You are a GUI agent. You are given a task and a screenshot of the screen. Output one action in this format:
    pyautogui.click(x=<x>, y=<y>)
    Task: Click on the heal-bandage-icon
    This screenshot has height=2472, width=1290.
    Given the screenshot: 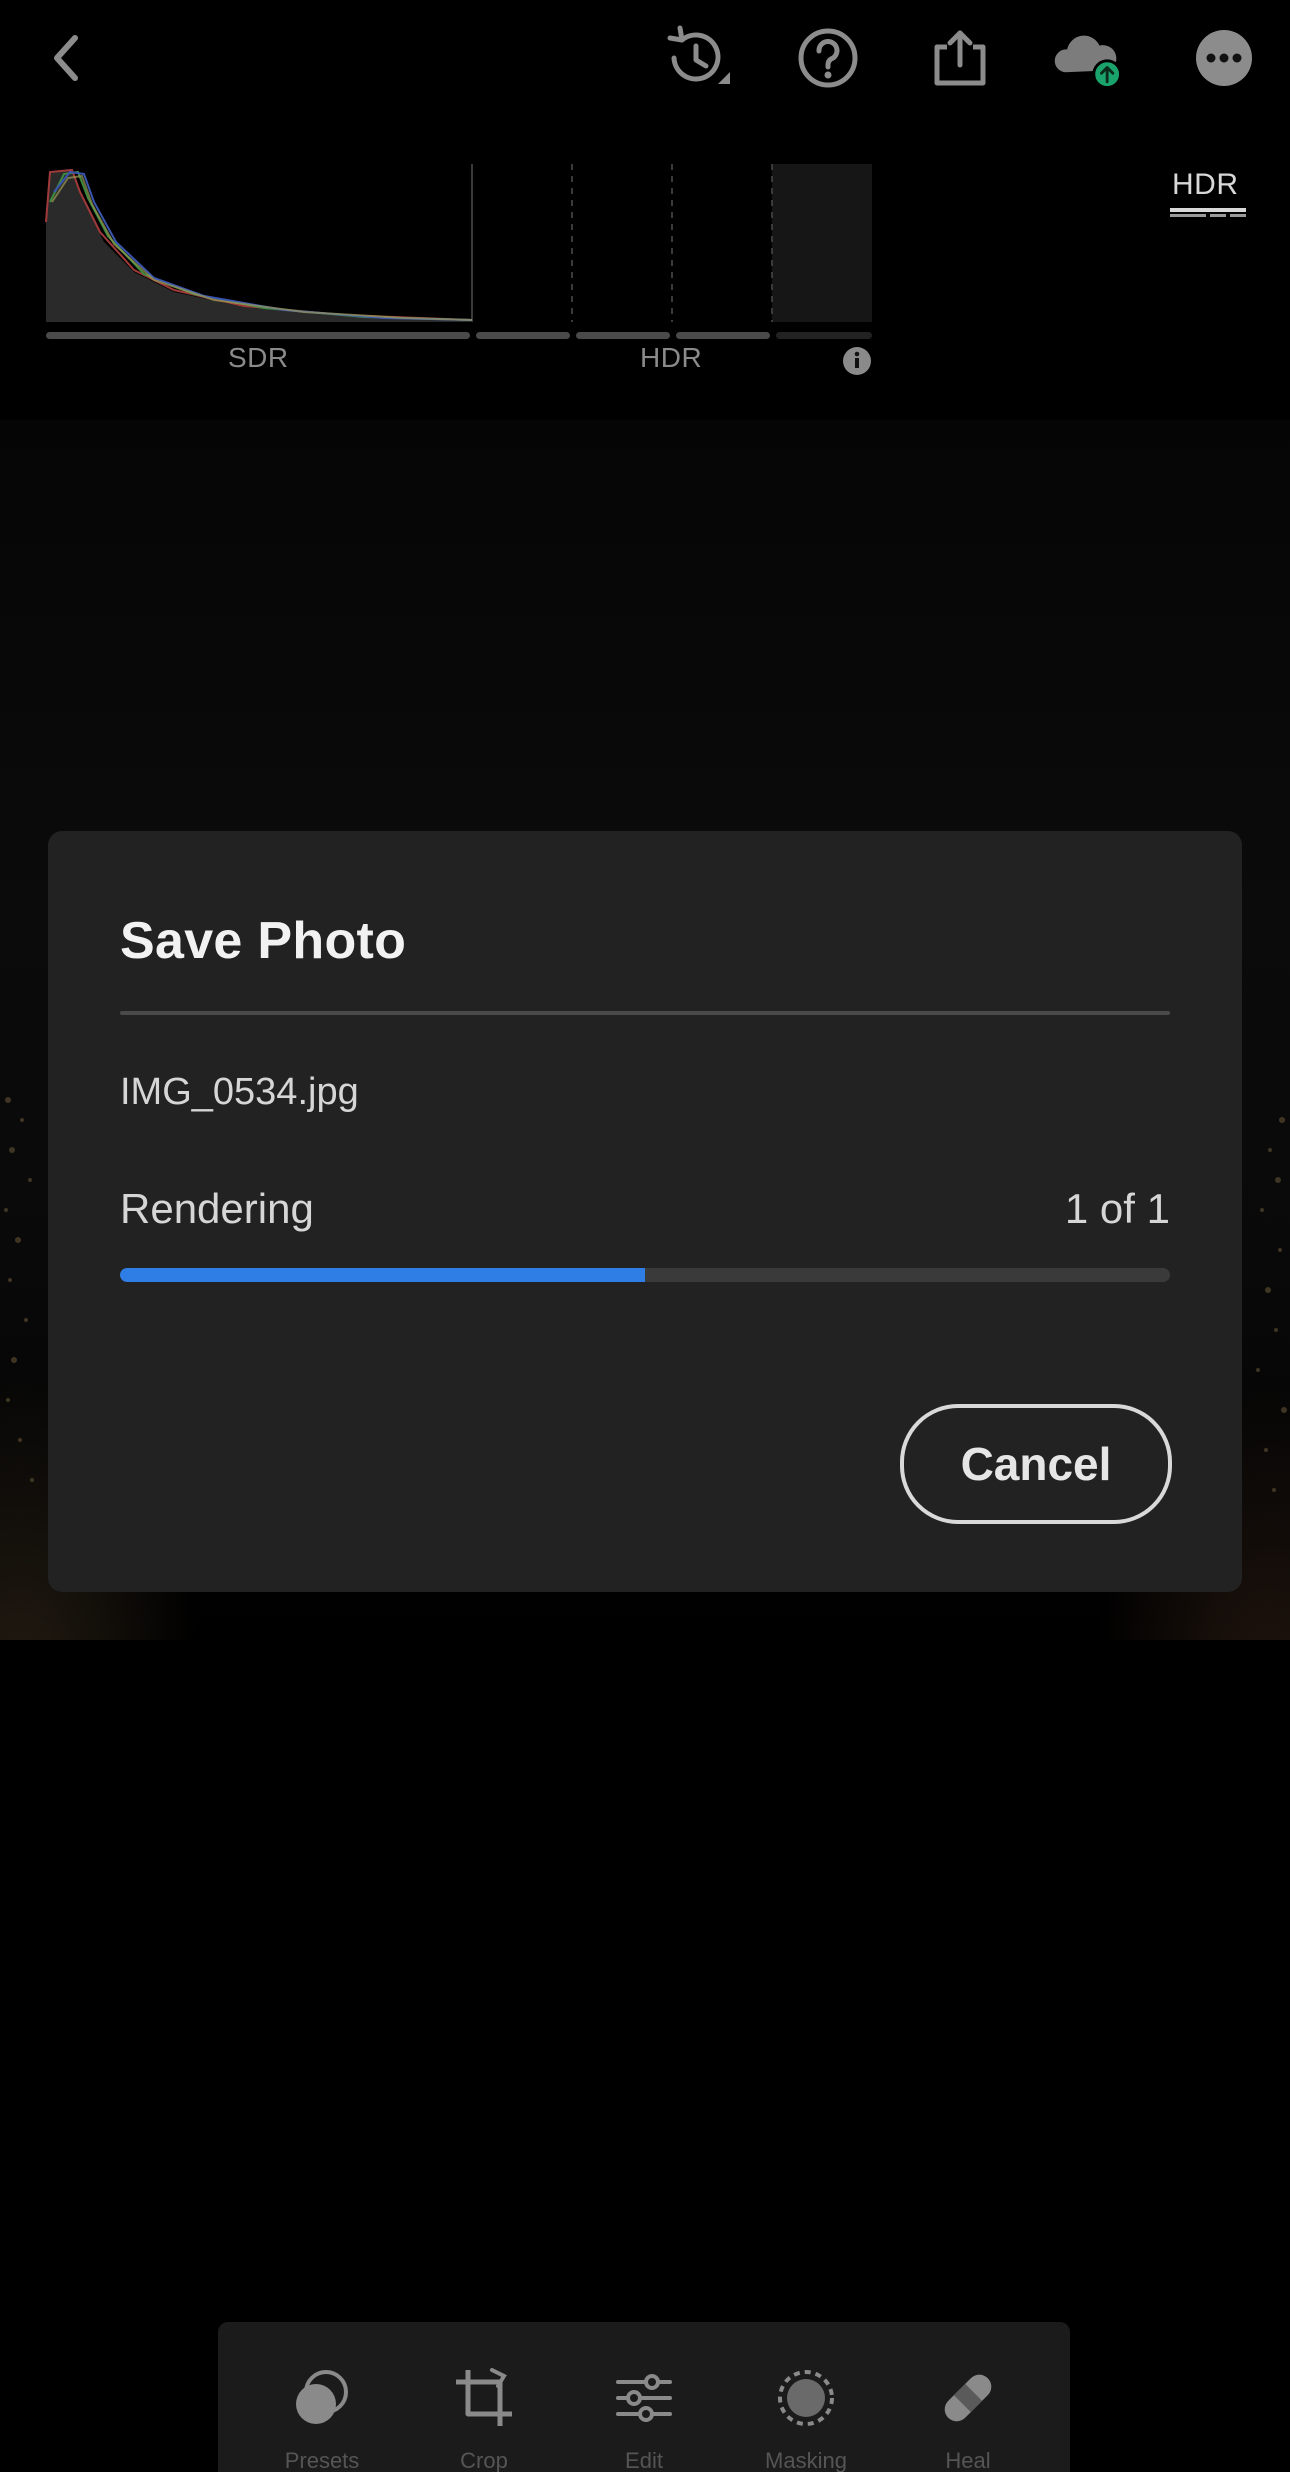 What is the action you would take?
    pyautogui.click(x=968, y=2398)
    